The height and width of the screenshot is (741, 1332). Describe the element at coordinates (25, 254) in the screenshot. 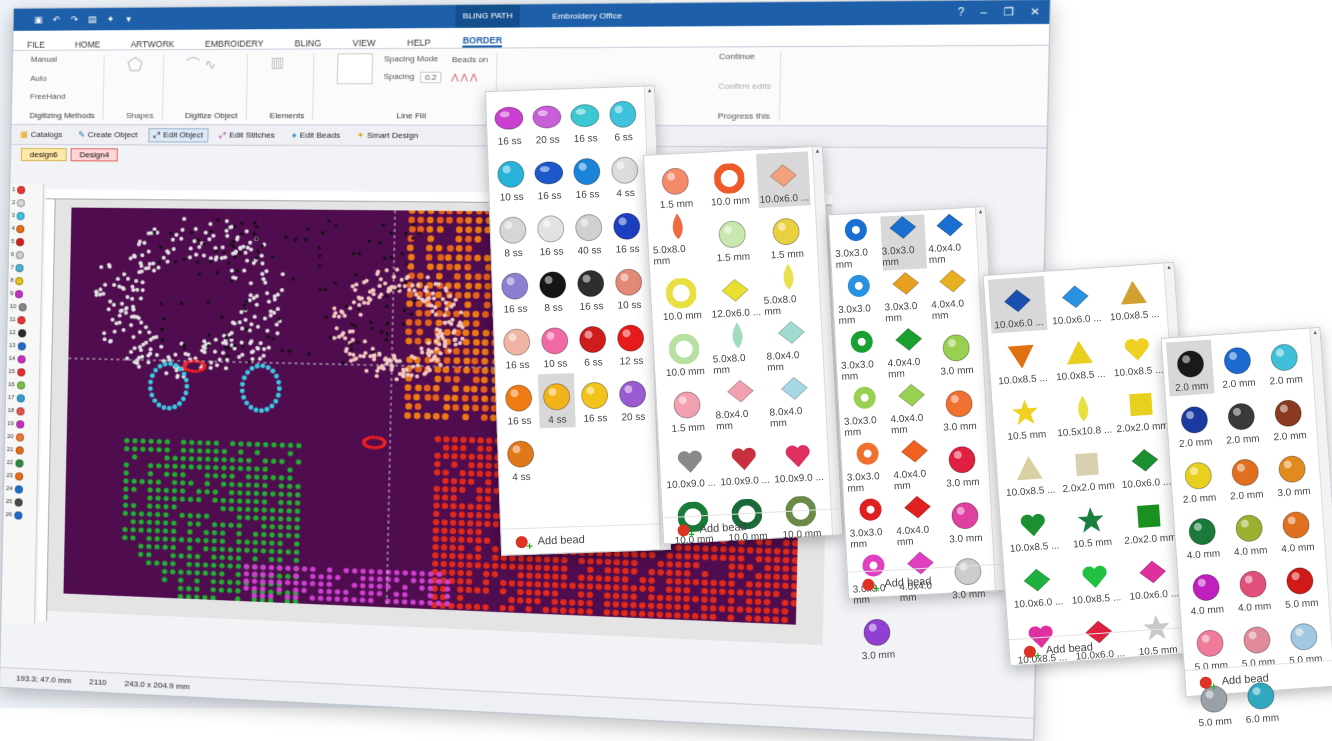

I see `palette-item: 6` at that location.